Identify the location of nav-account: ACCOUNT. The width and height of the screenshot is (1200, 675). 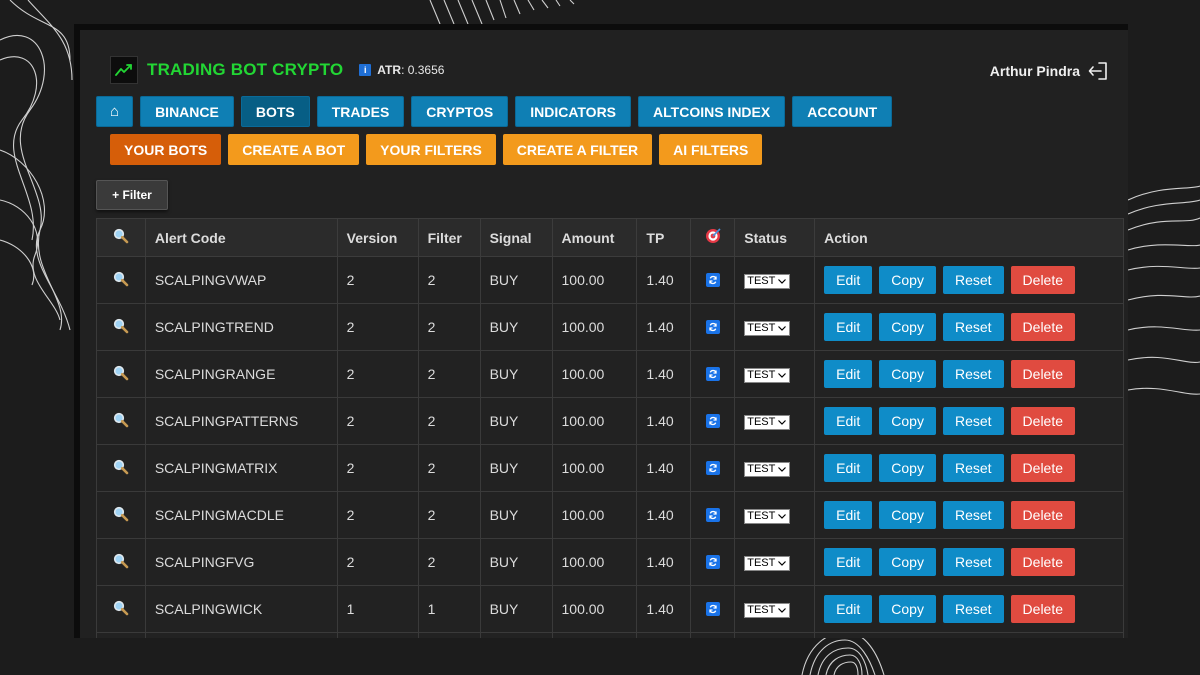
(842, 111).